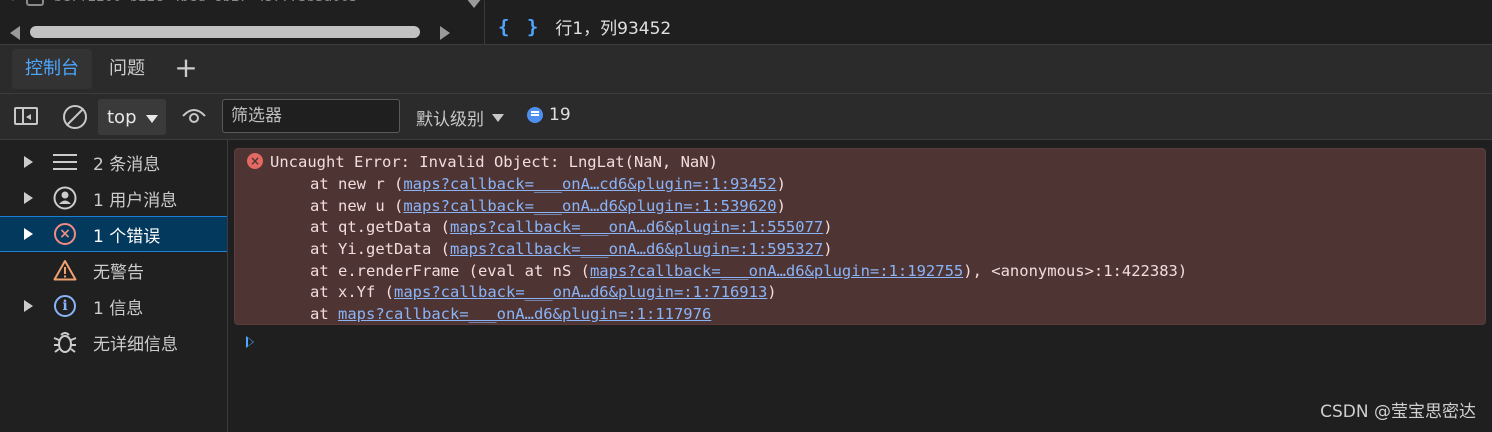 This screenshot has width=1492, height=432. I want to click on add-tab-button: +, so click(186, 69).